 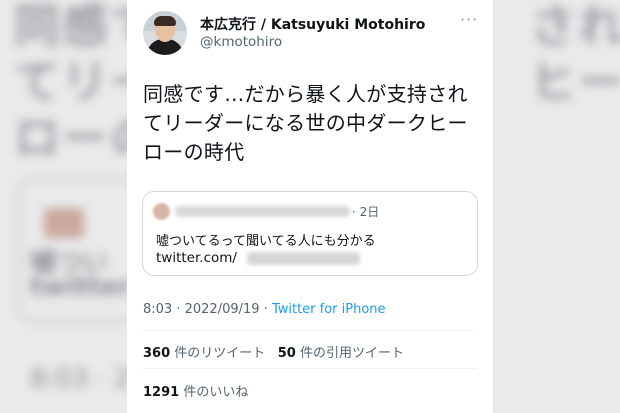 I want to click on quoted-link-blurred, so click(x=303, y=258).